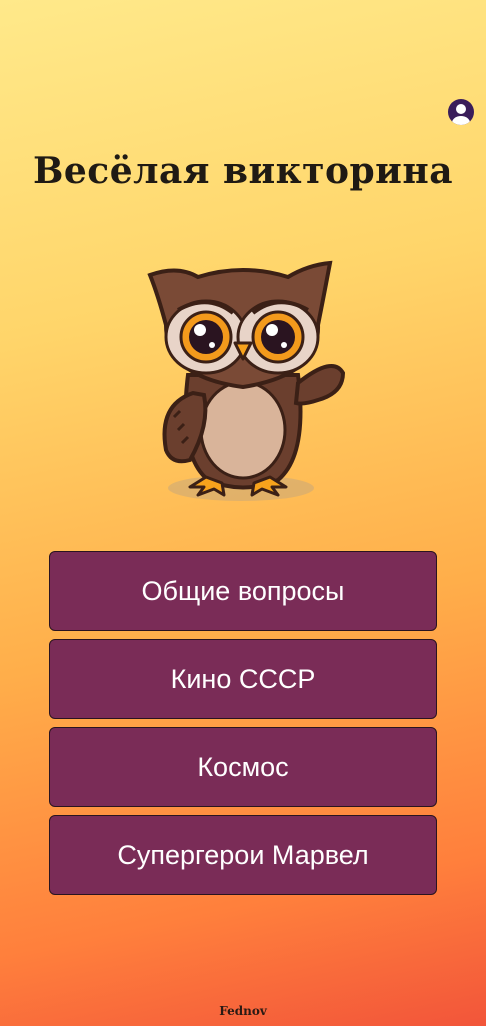  I want to click on category-button-ussr-cinema: Кино СССР, so click(243, 679).